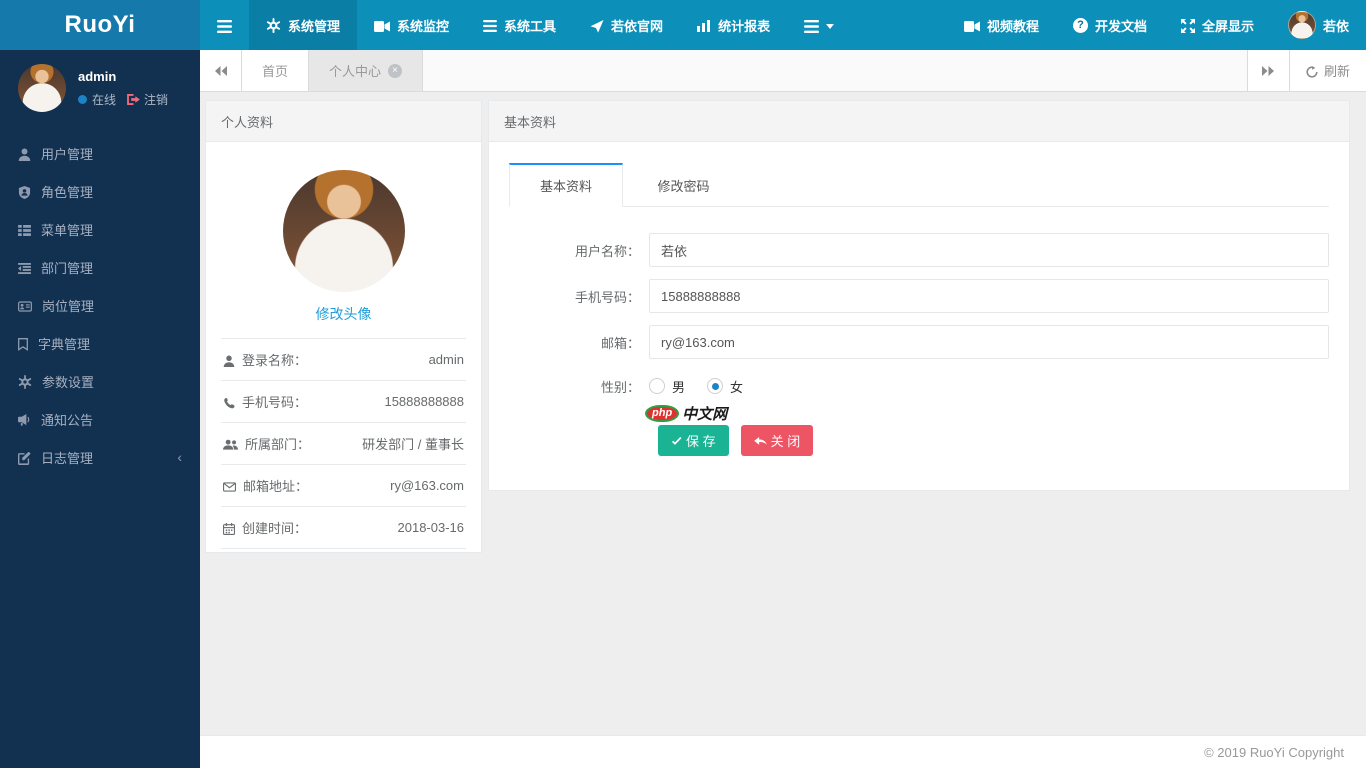 The image size is (1366, 768). What do you see at coordinates (783, 71) in the screenshot?
I see `page-tab-bar: 首页 个人中心 × 刷新` at bounding box center [783, 71].